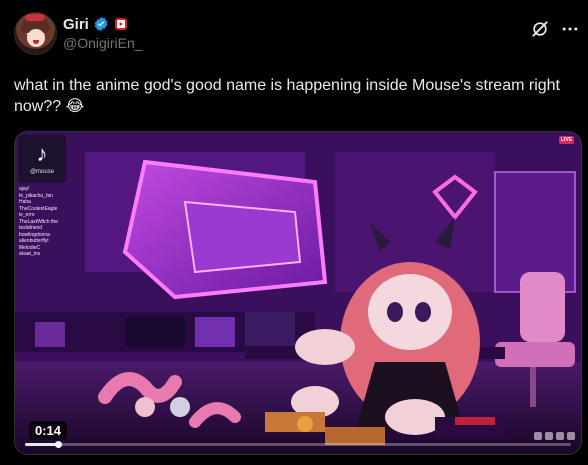 The width and height of the screenshot is (588, 465). What do you see at coordinates (42, 153) in the screenshot?
I see `tiktok-icon: ♪` at bounding box center [42, 153].